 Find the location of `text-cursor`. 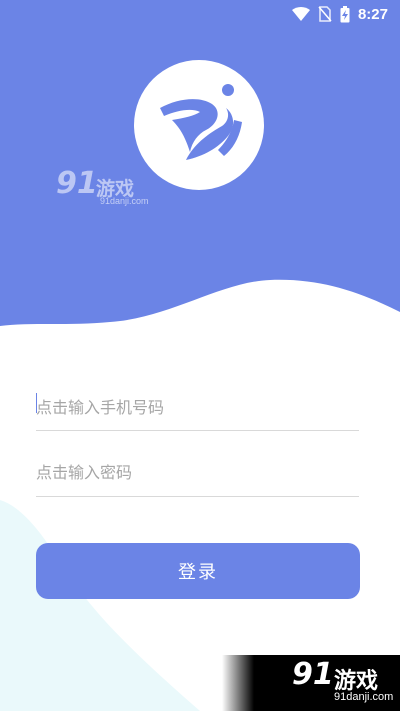

text-cursor is located at coordinates (36, 403).